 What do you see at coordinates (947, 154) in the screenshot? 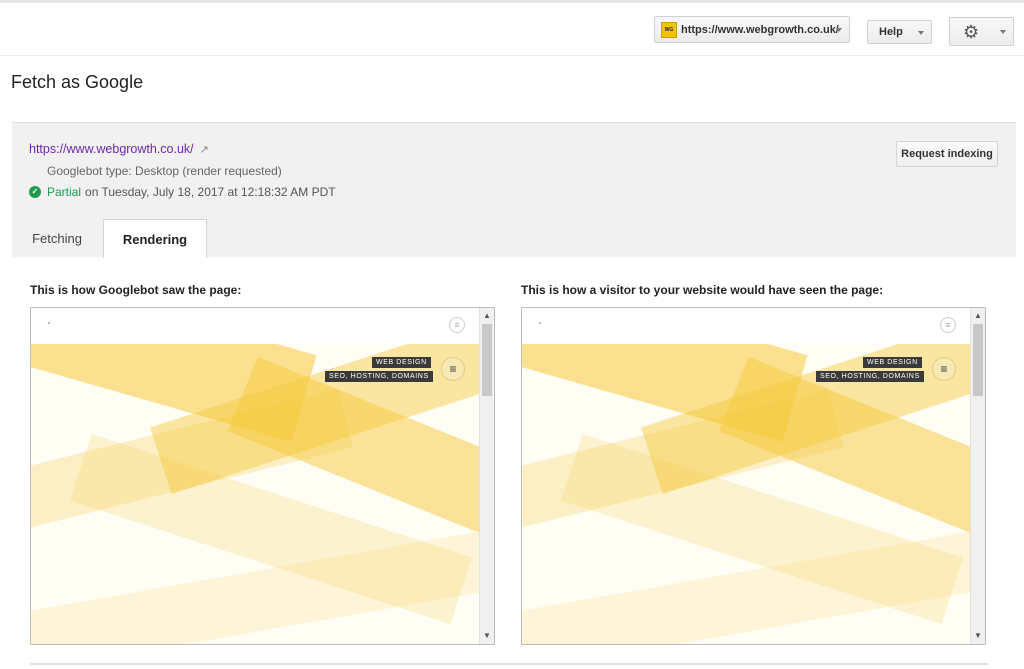
I see `request-indexing-button: Request indexing` at bounding box center [947, 154].